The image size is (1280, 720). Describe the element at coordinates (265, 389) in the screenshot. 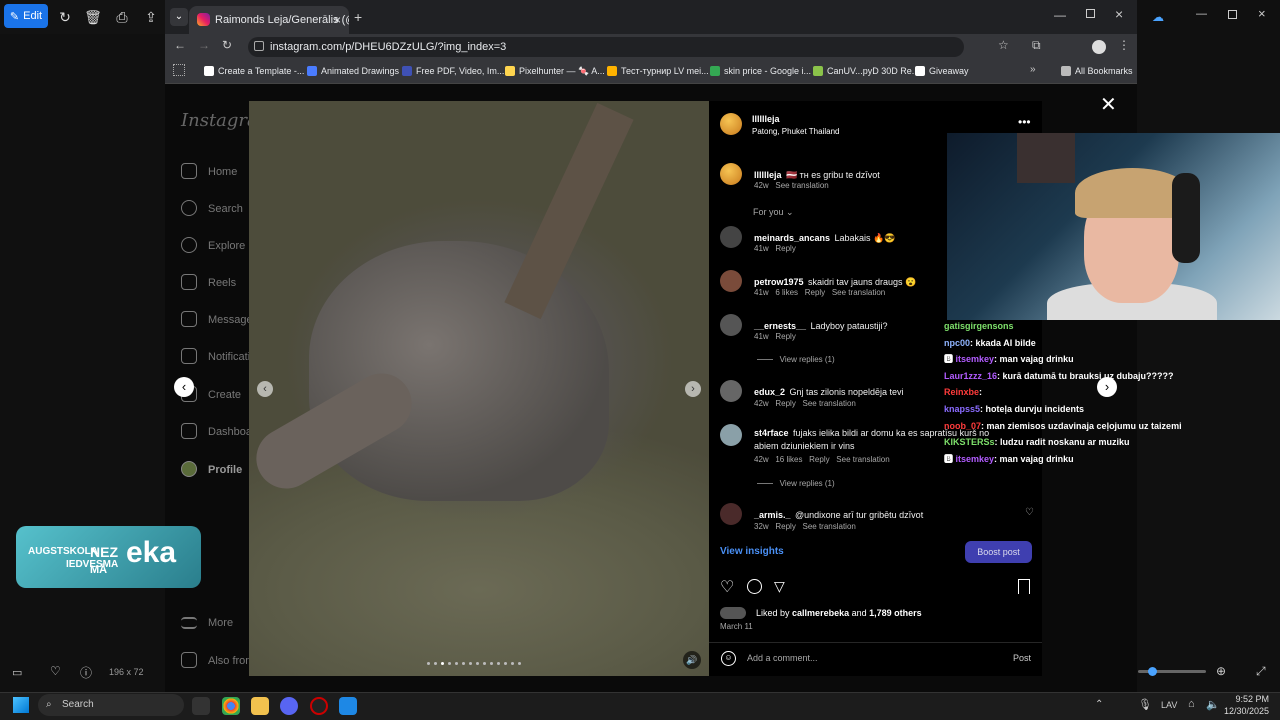

I see `photo-prev-icon: ‹` at that location.